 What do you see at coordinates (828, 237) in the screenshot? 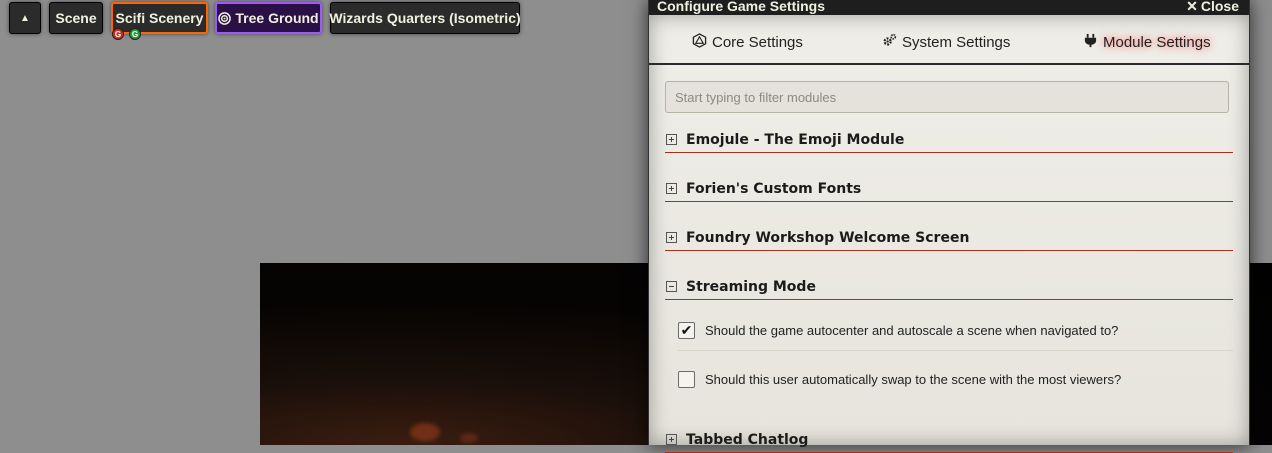
I see `module-title: Foundry Workshop Welcome Screen` at bounding box center [828, 237].